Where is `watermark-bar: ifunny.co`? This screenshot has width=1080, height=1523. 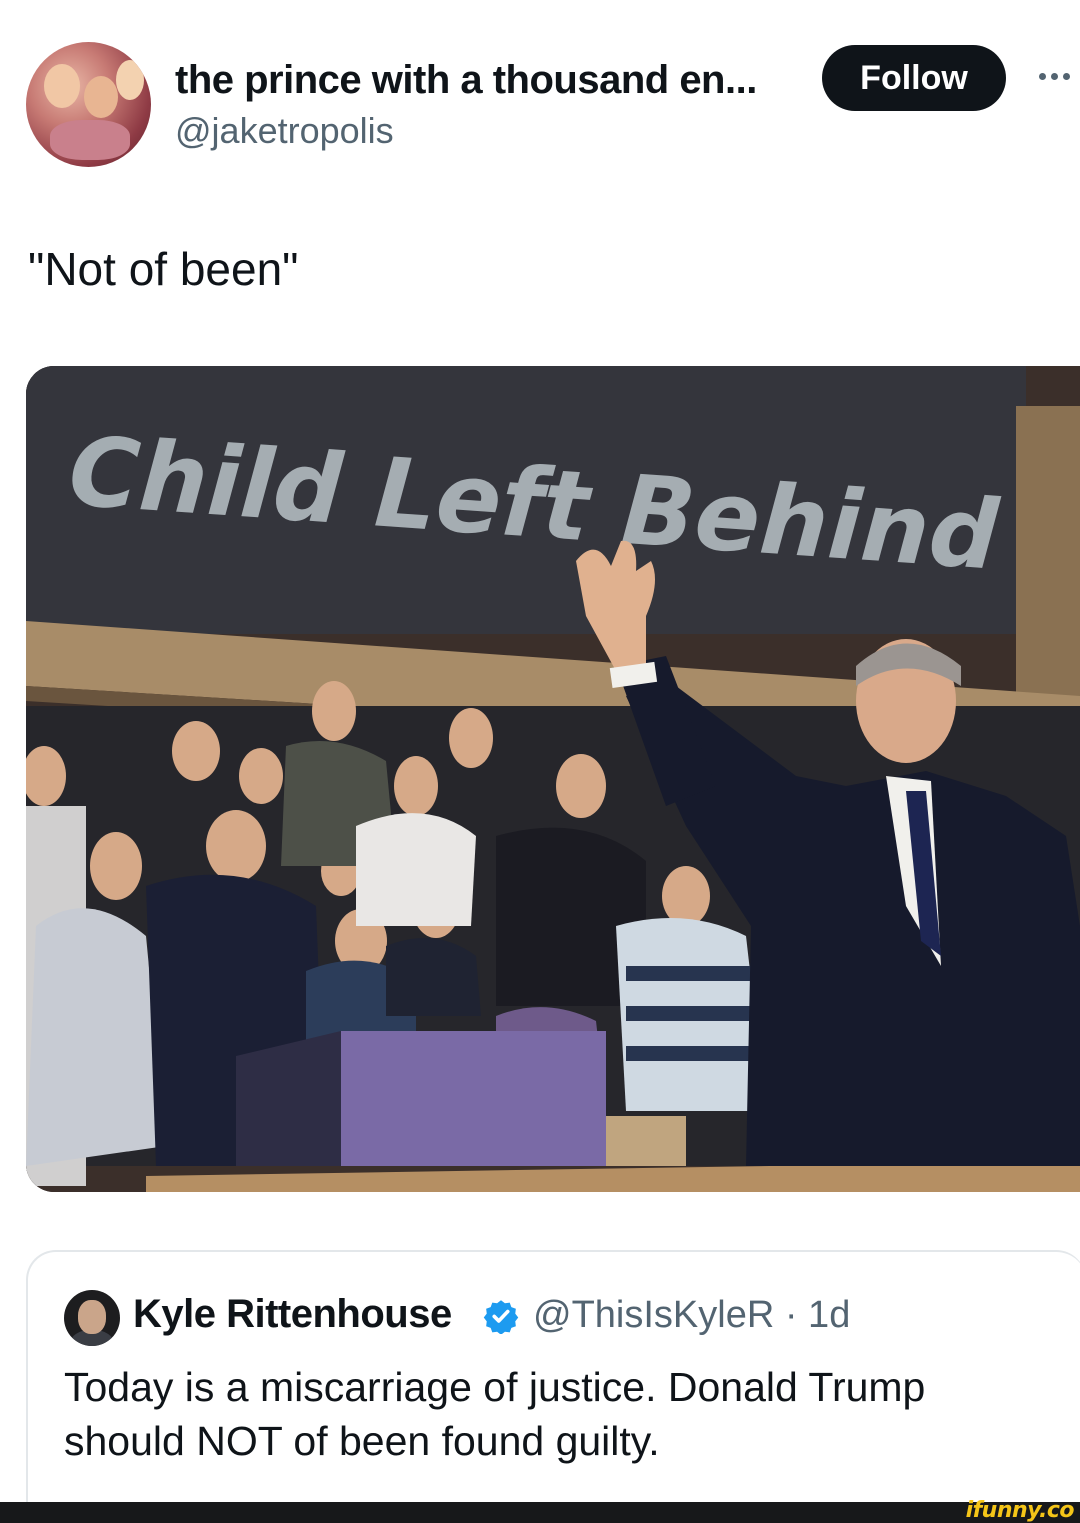 watermark-bar: ifunny.co is located at coordinates (540, 1510).